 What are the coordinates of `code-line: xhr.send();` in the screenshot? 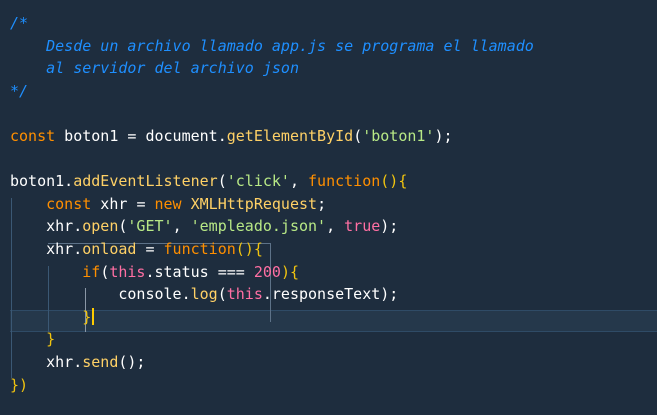 It's located at (77, 362).